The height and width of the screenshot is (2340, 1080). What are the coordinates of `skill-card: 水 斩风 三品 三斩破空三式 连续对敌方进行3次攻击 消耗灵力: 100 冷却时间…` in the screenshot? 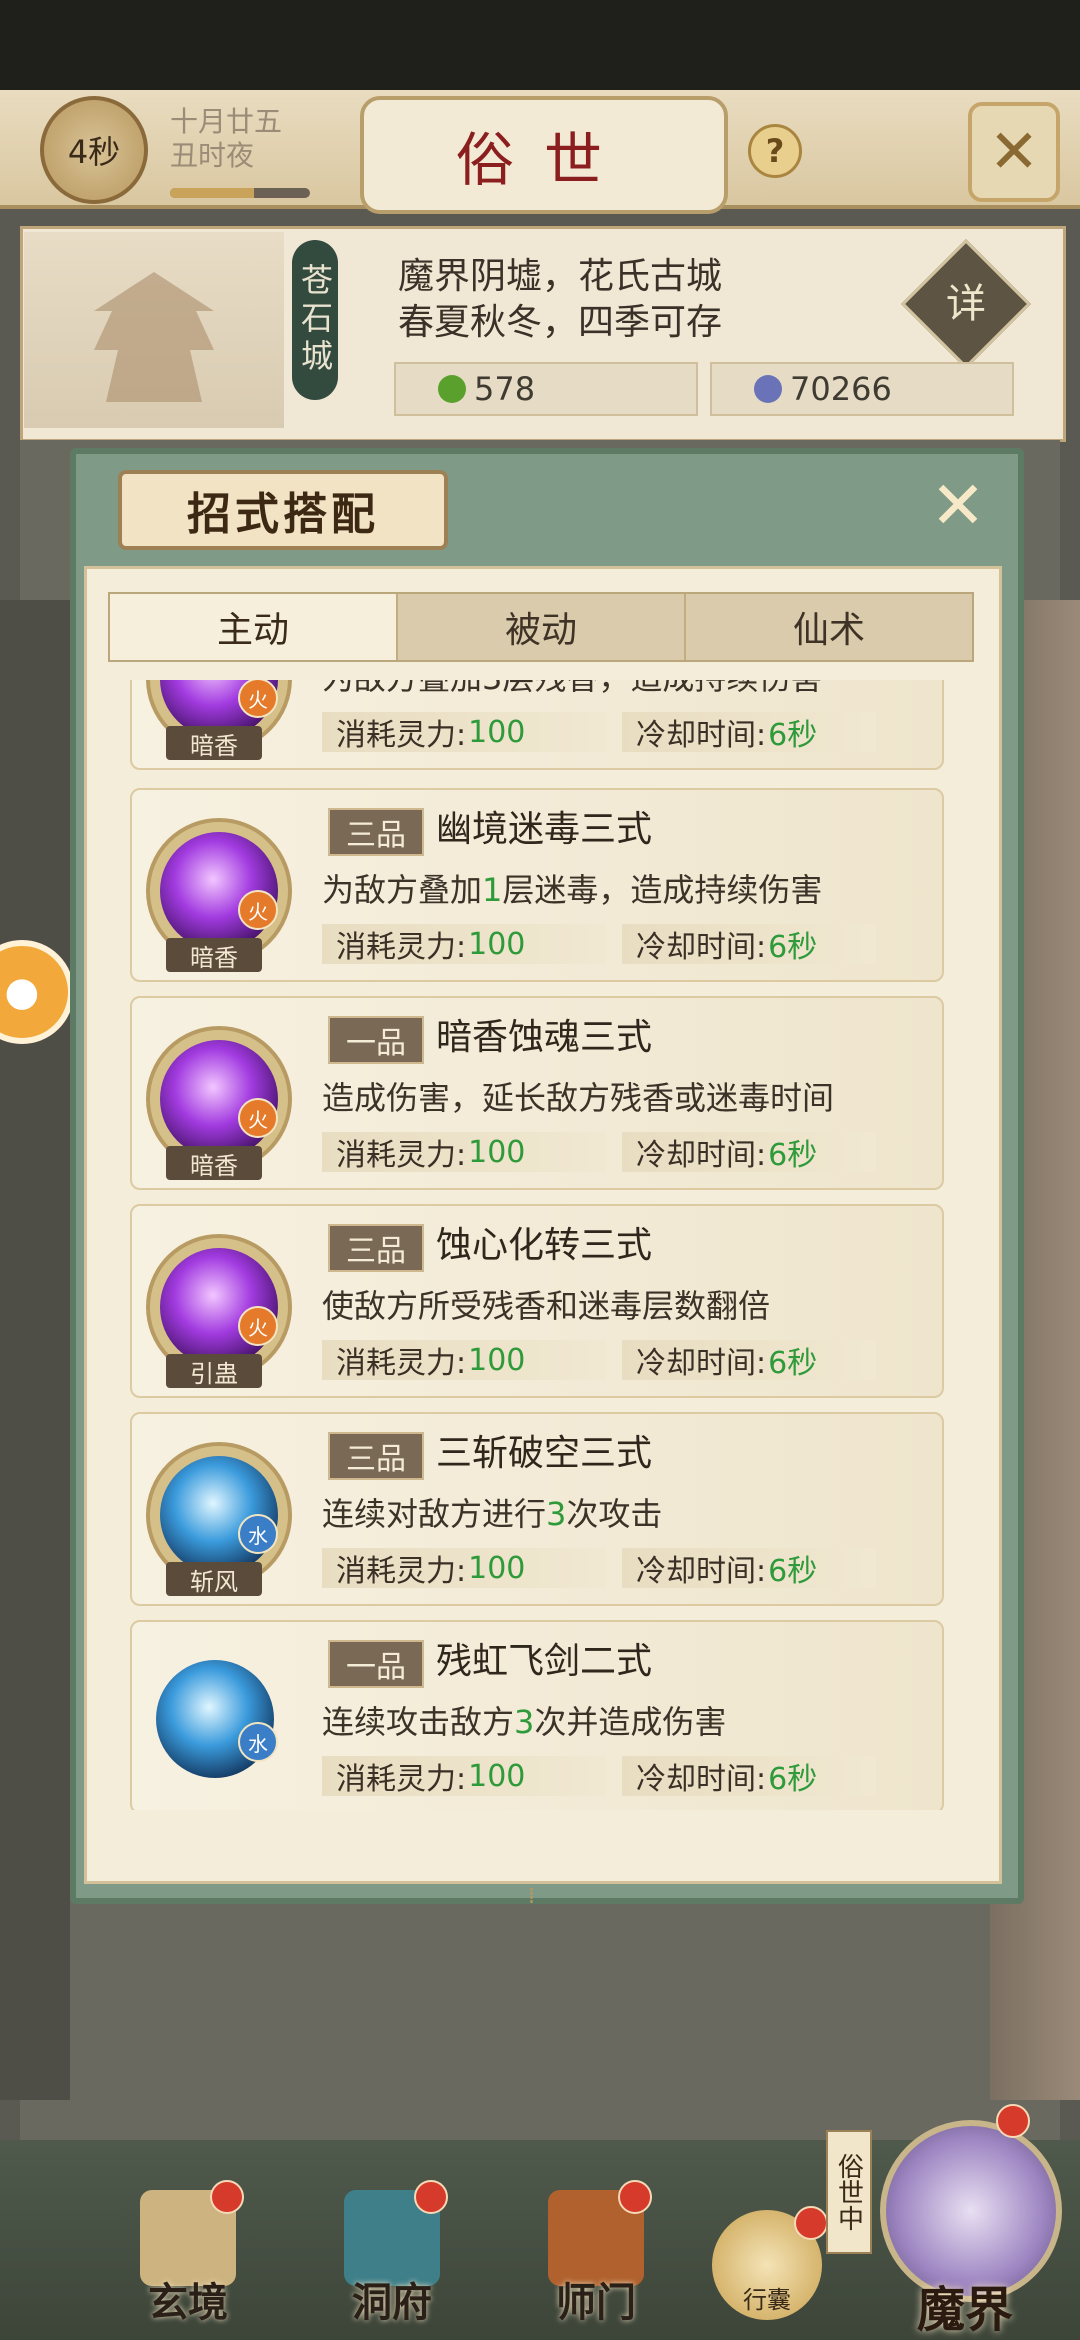 It's located at (537, 1509).